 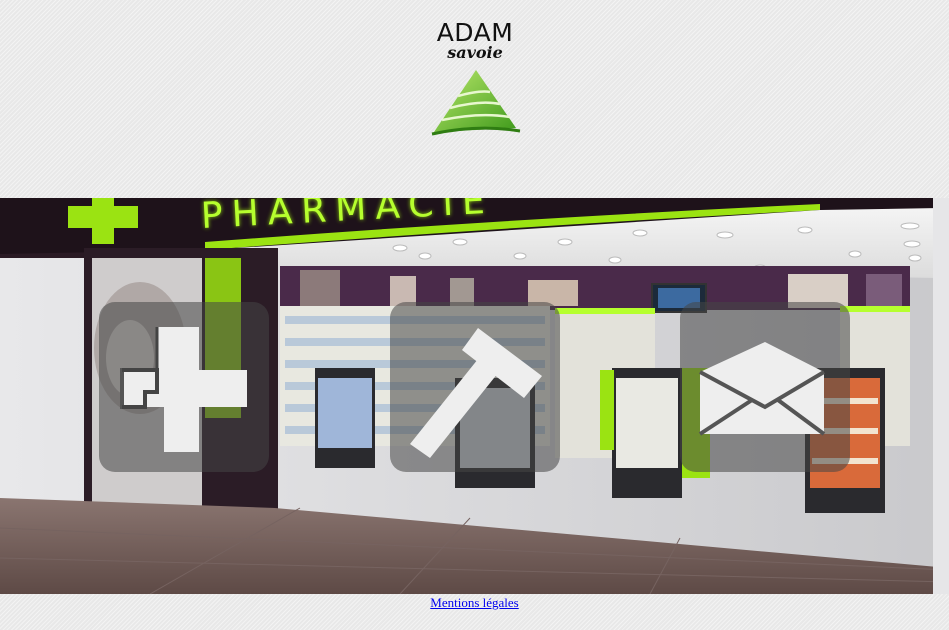 I want to click on footer: Mentions légales, so click(x=474, y=612).